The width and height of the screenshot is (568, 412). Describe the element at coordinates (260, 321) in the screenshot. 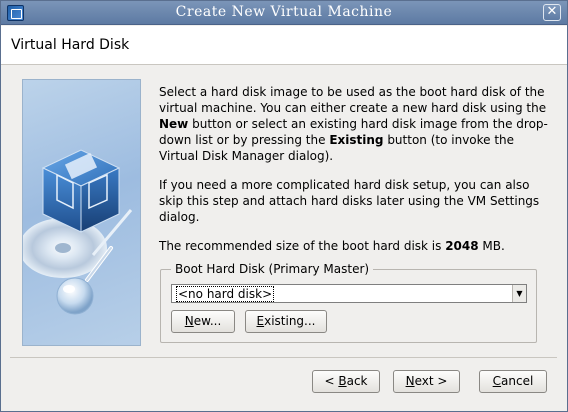

I see `button-mnemonic: E` at that location.